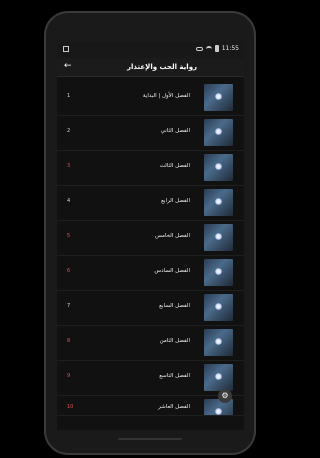 The width and height of the screenshot is (320, 458). I want to click on key-icon, so click(199, 48).